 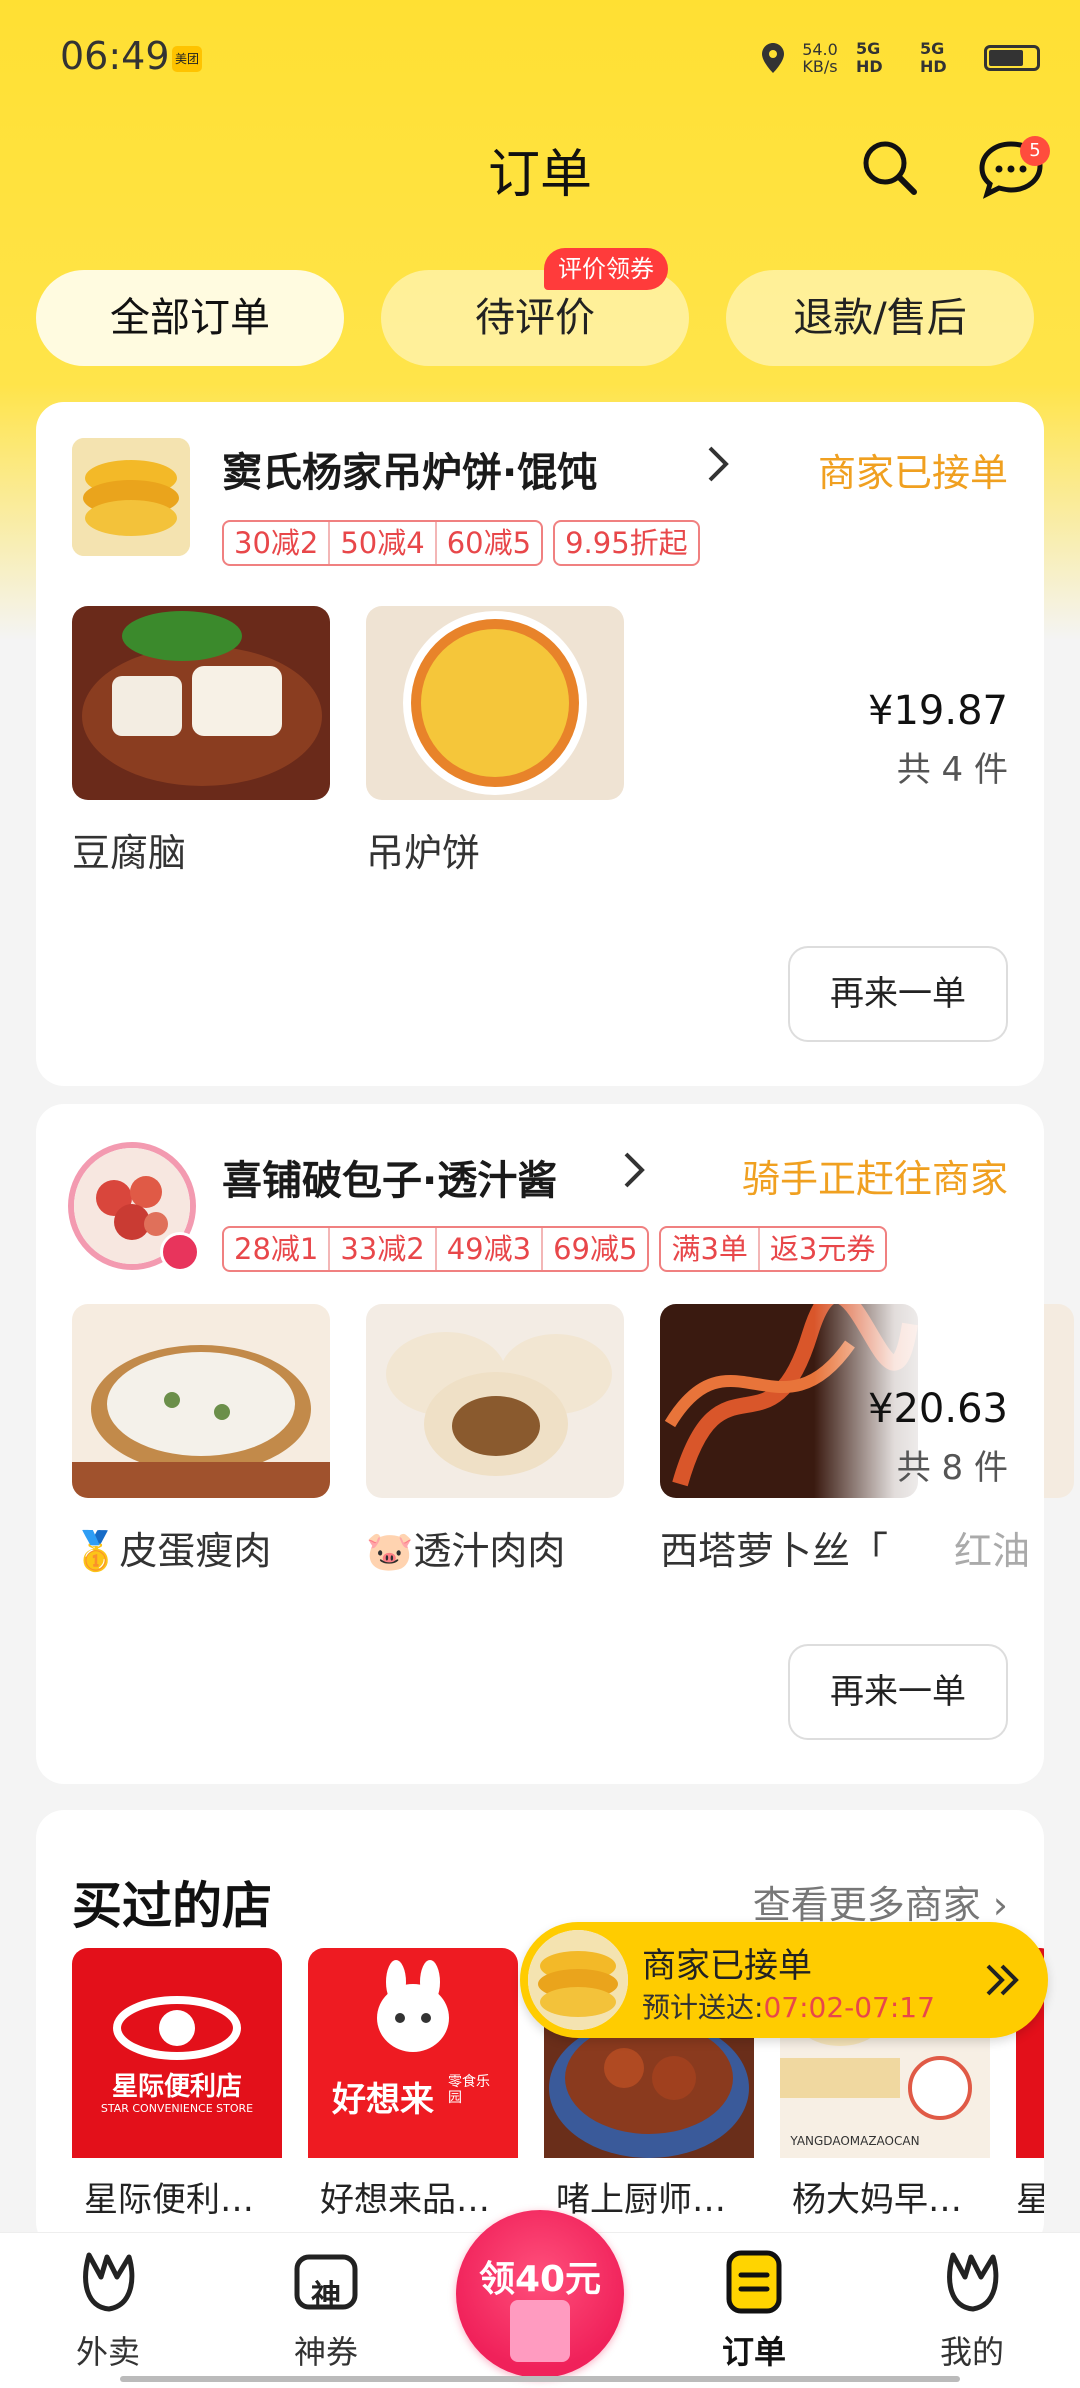 What do you see at coordinates (540, 2294) in the screenshot?
I see `claim-coupon-button: 领40元` at bounding box center [540, 2294].